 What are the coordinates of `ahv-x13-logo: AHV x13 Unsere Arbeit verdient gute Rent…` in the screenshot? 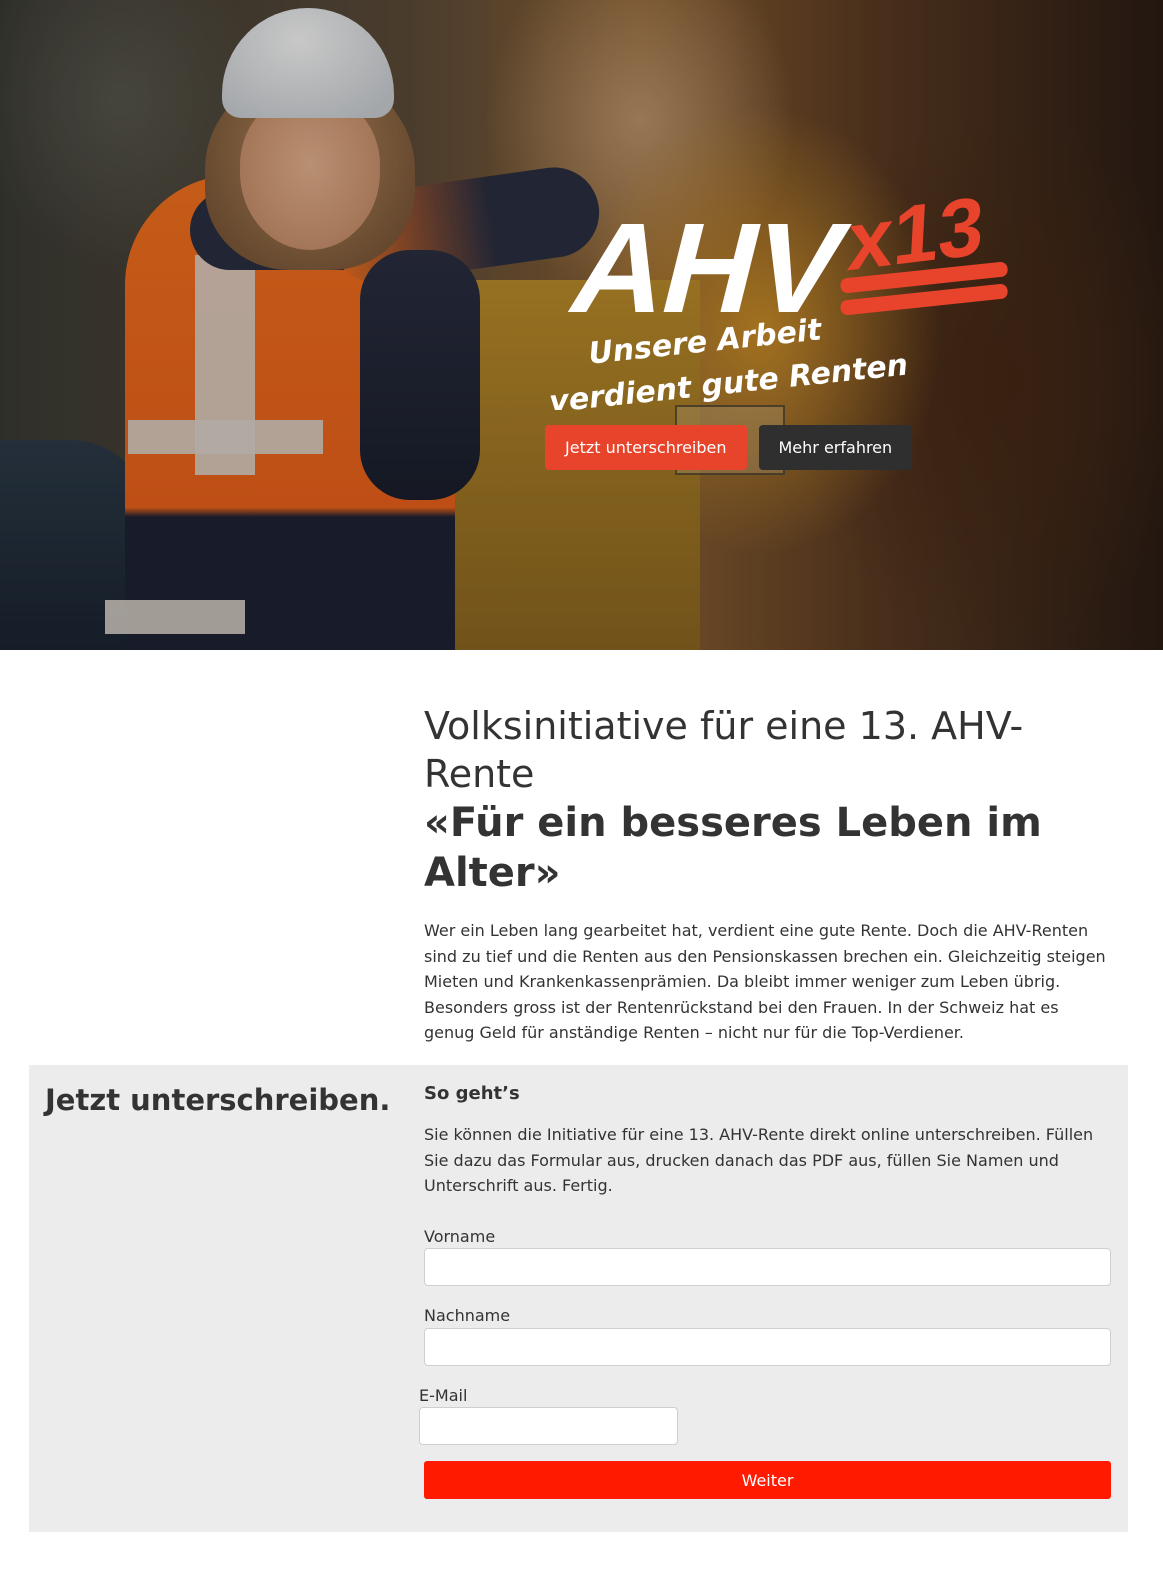 It's located at (778, 294).